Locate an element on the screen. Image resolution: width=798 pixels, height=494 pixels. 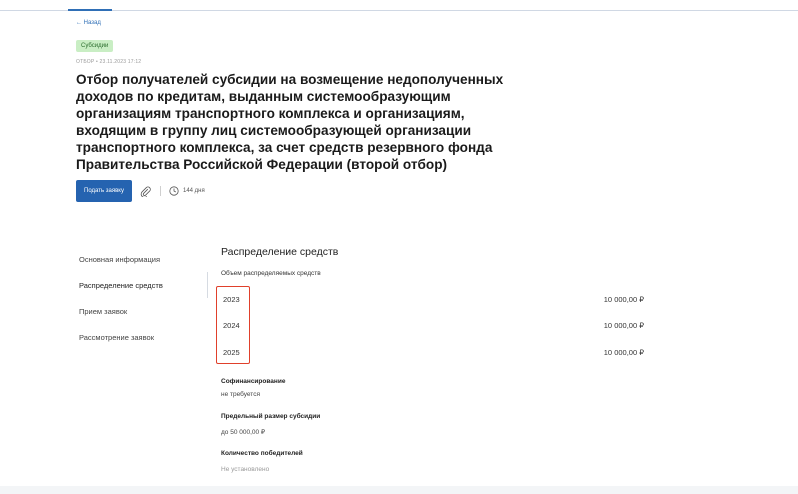
back-link: ← Назад is located at coordinates (88, 23).